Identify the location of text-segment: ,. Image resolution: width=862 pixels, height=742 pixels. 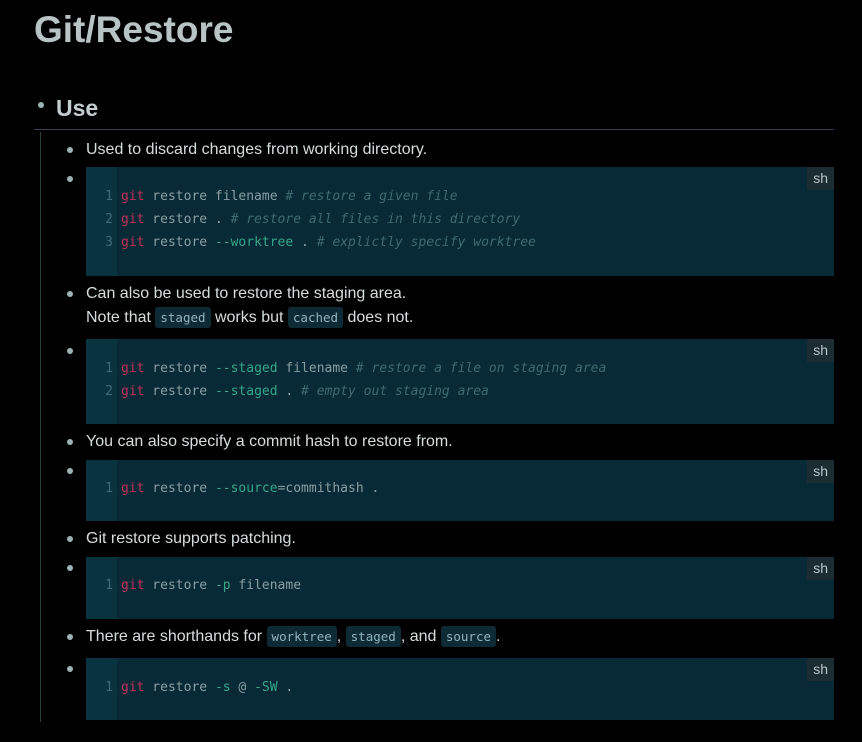
(341, 636).